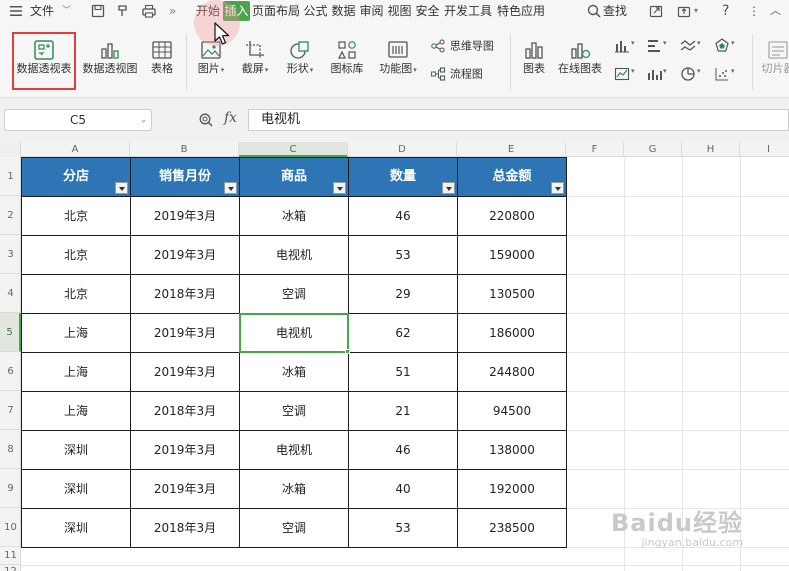 This screenshot has width=789, height=571. What do you see at coordinates (512, 372) in the screenshot?
I see `table-cell: 244800` at bounding box center [512, 372].